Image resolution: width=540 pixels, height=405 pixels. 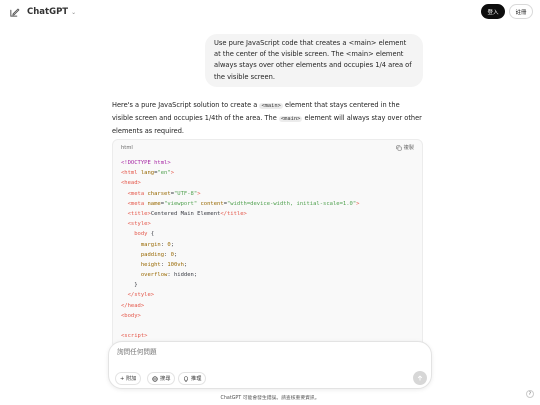 I want to click on code-token: {, so click(x=152, y=234).